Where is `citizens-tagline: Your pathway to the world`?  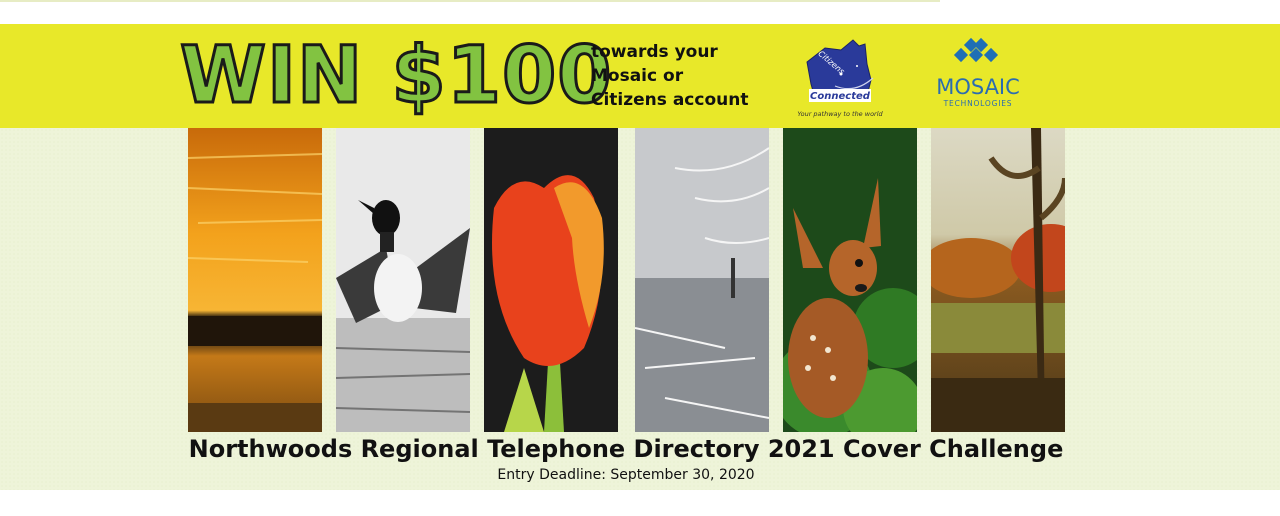
citizens-tagline: Your pathway to the world is located at coordinates (840, 114).